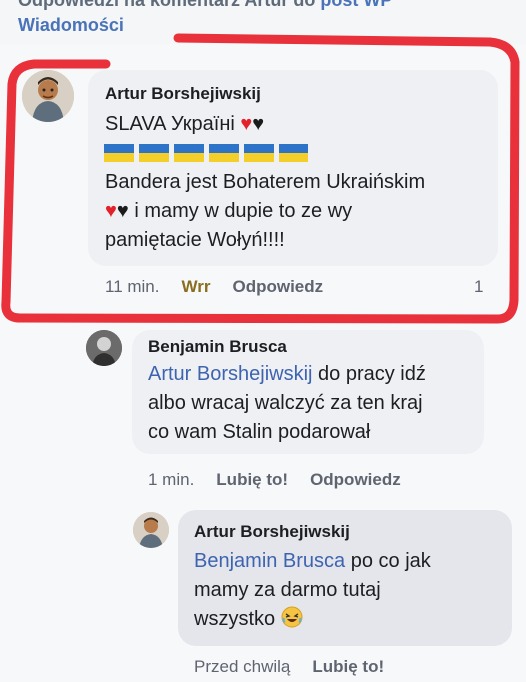 The height and width of the screenshot is (682, 526). Describe the element at coordinates (214, 287) in the screenshot. I see `comment-meta: 11 min. Wrr Odpowiedz` at that location.